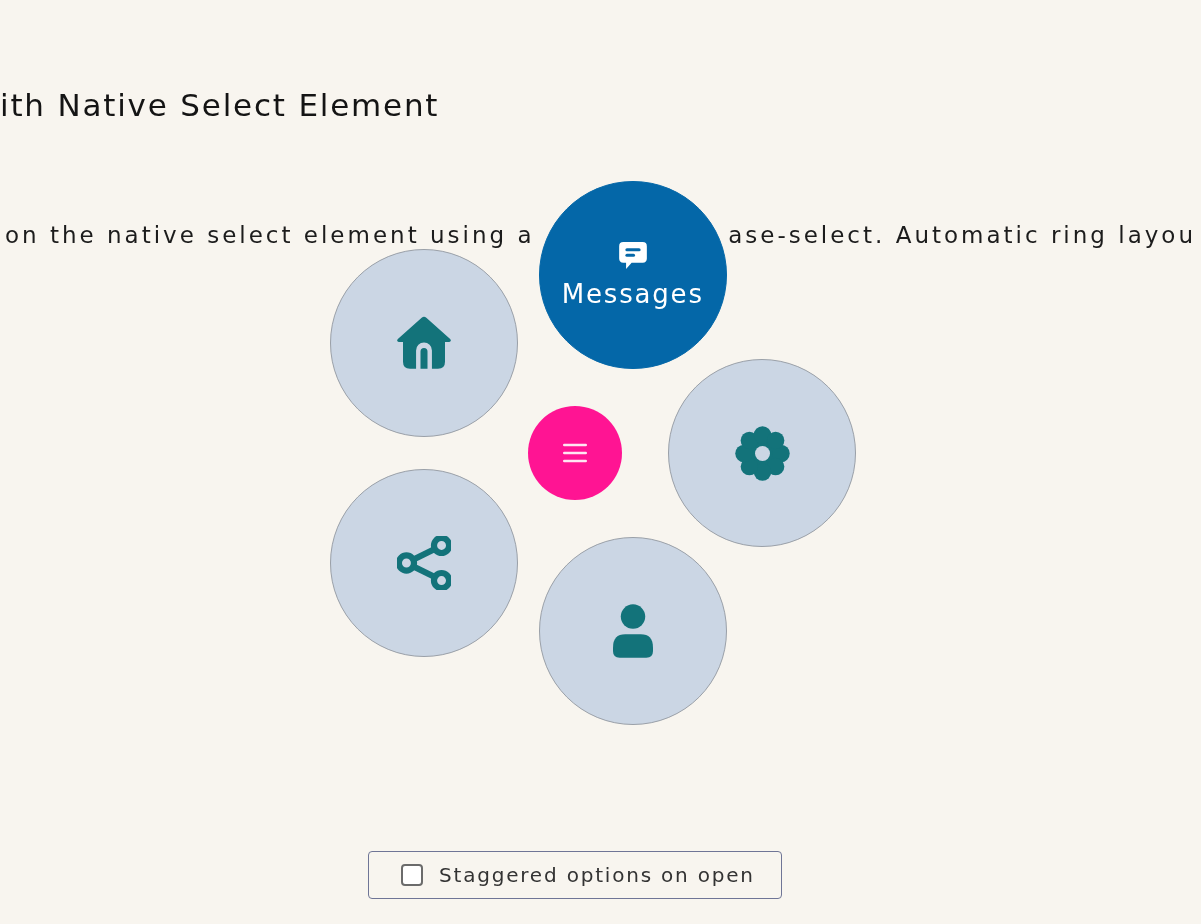 The height and width of the screenshot is (924, 1201). Describe the element at coordinates (632, 255) in the screenshot. I see `chat-bubble-icon` at that location.